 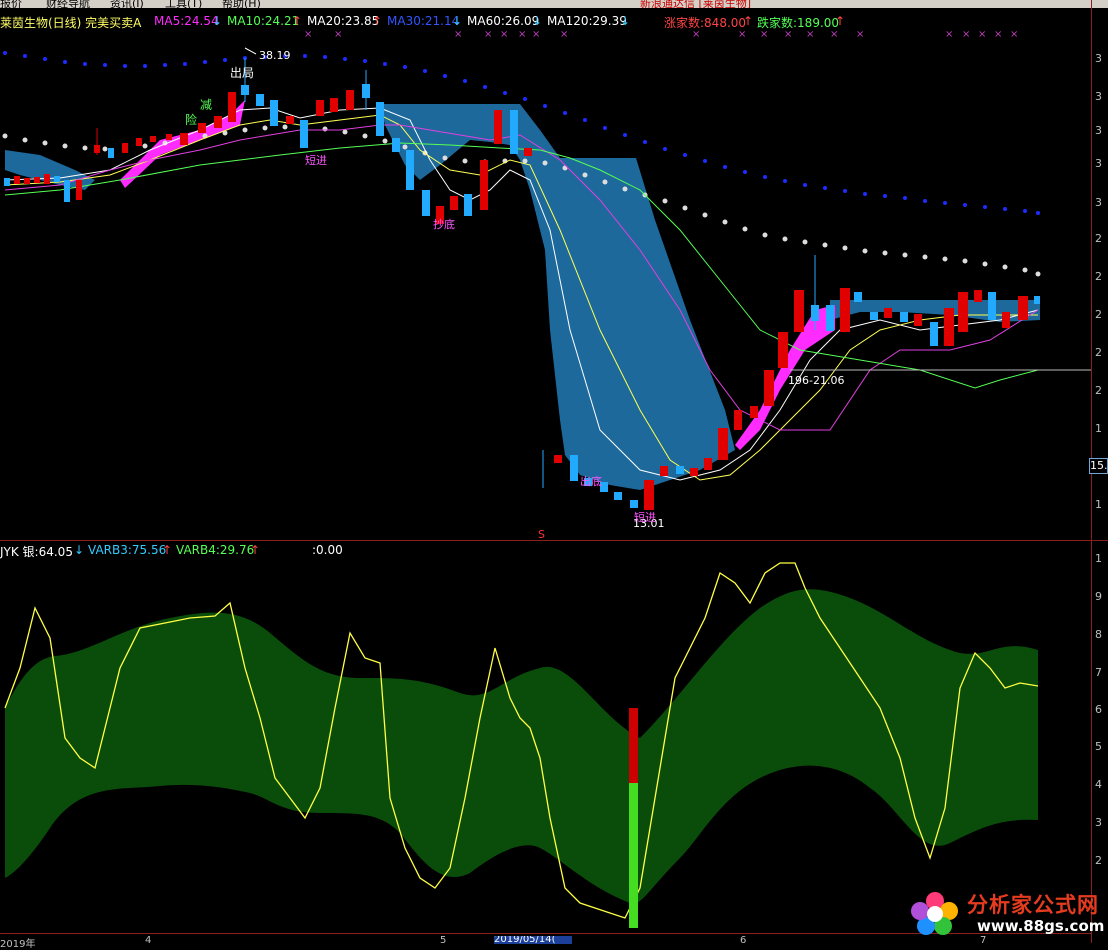 I want to click on ma60-value: MA60:26.09, so click(x=503, y=21).